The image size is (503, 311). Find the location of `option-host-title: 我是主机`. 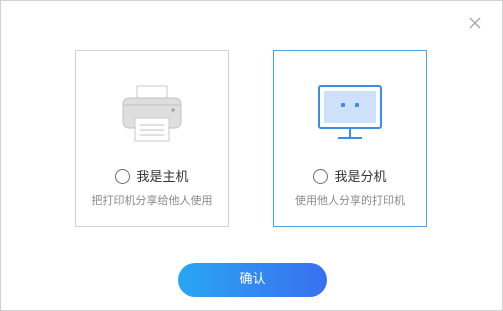

option-host-title: 我是主机 is located at coordinates (162, 177).